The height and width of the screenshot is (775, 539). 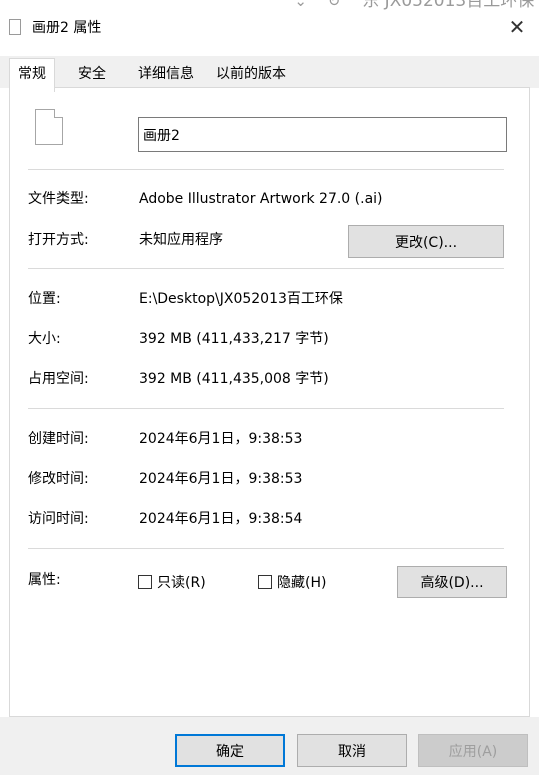 What do you see at coordinates (67, 28) in the screenshot?
I see `window-title: 画册2 属性` at bounding box center [67, 28].